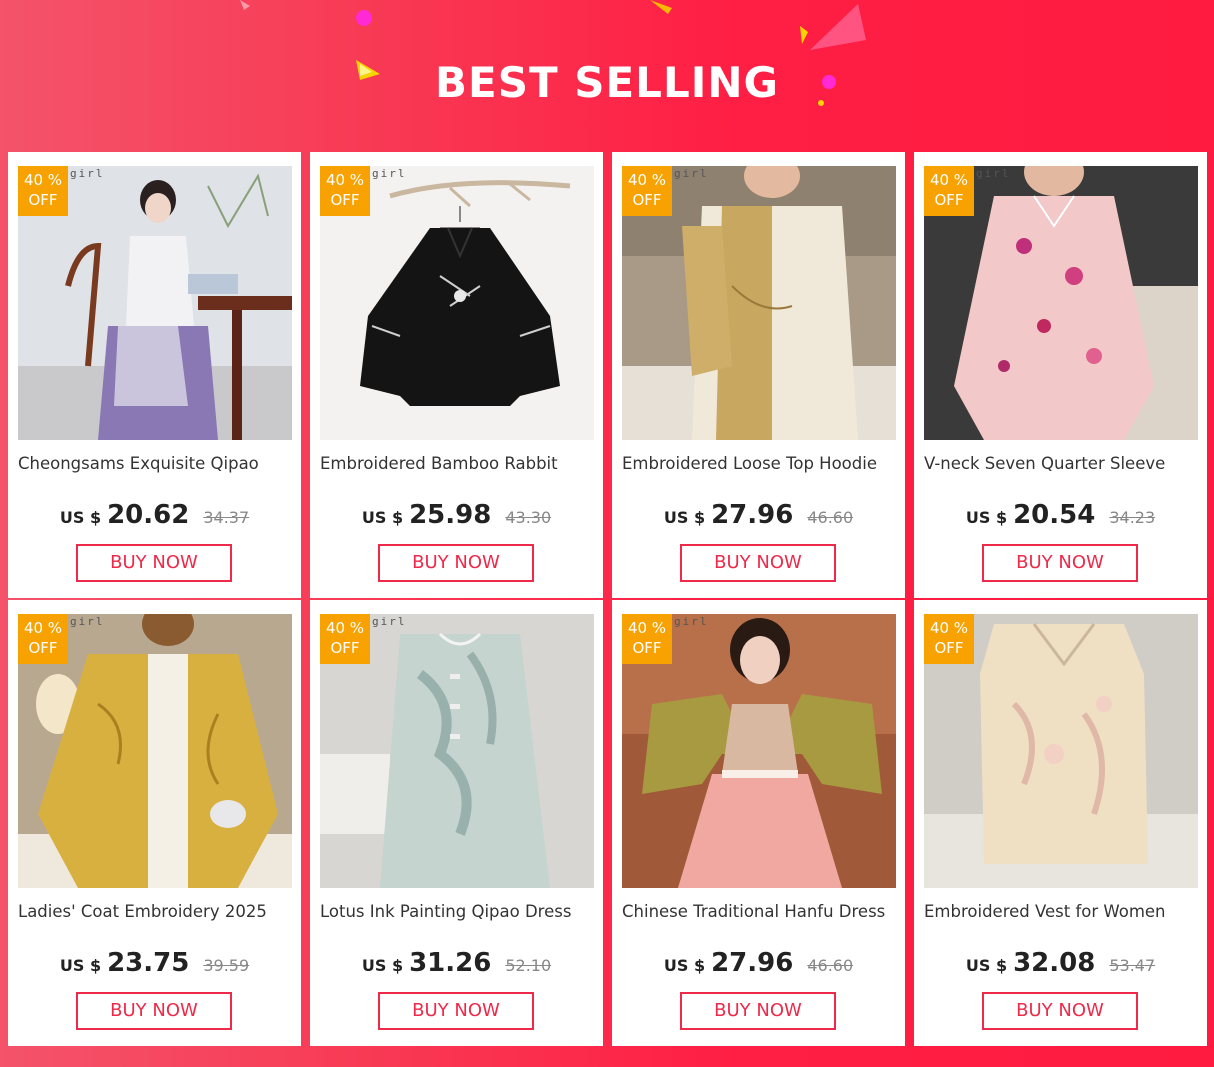 The image size is (1214, 1067). Describe the element at coordinates (226, 965) in the screenshot. I see `original-price: 39.59` at that location.